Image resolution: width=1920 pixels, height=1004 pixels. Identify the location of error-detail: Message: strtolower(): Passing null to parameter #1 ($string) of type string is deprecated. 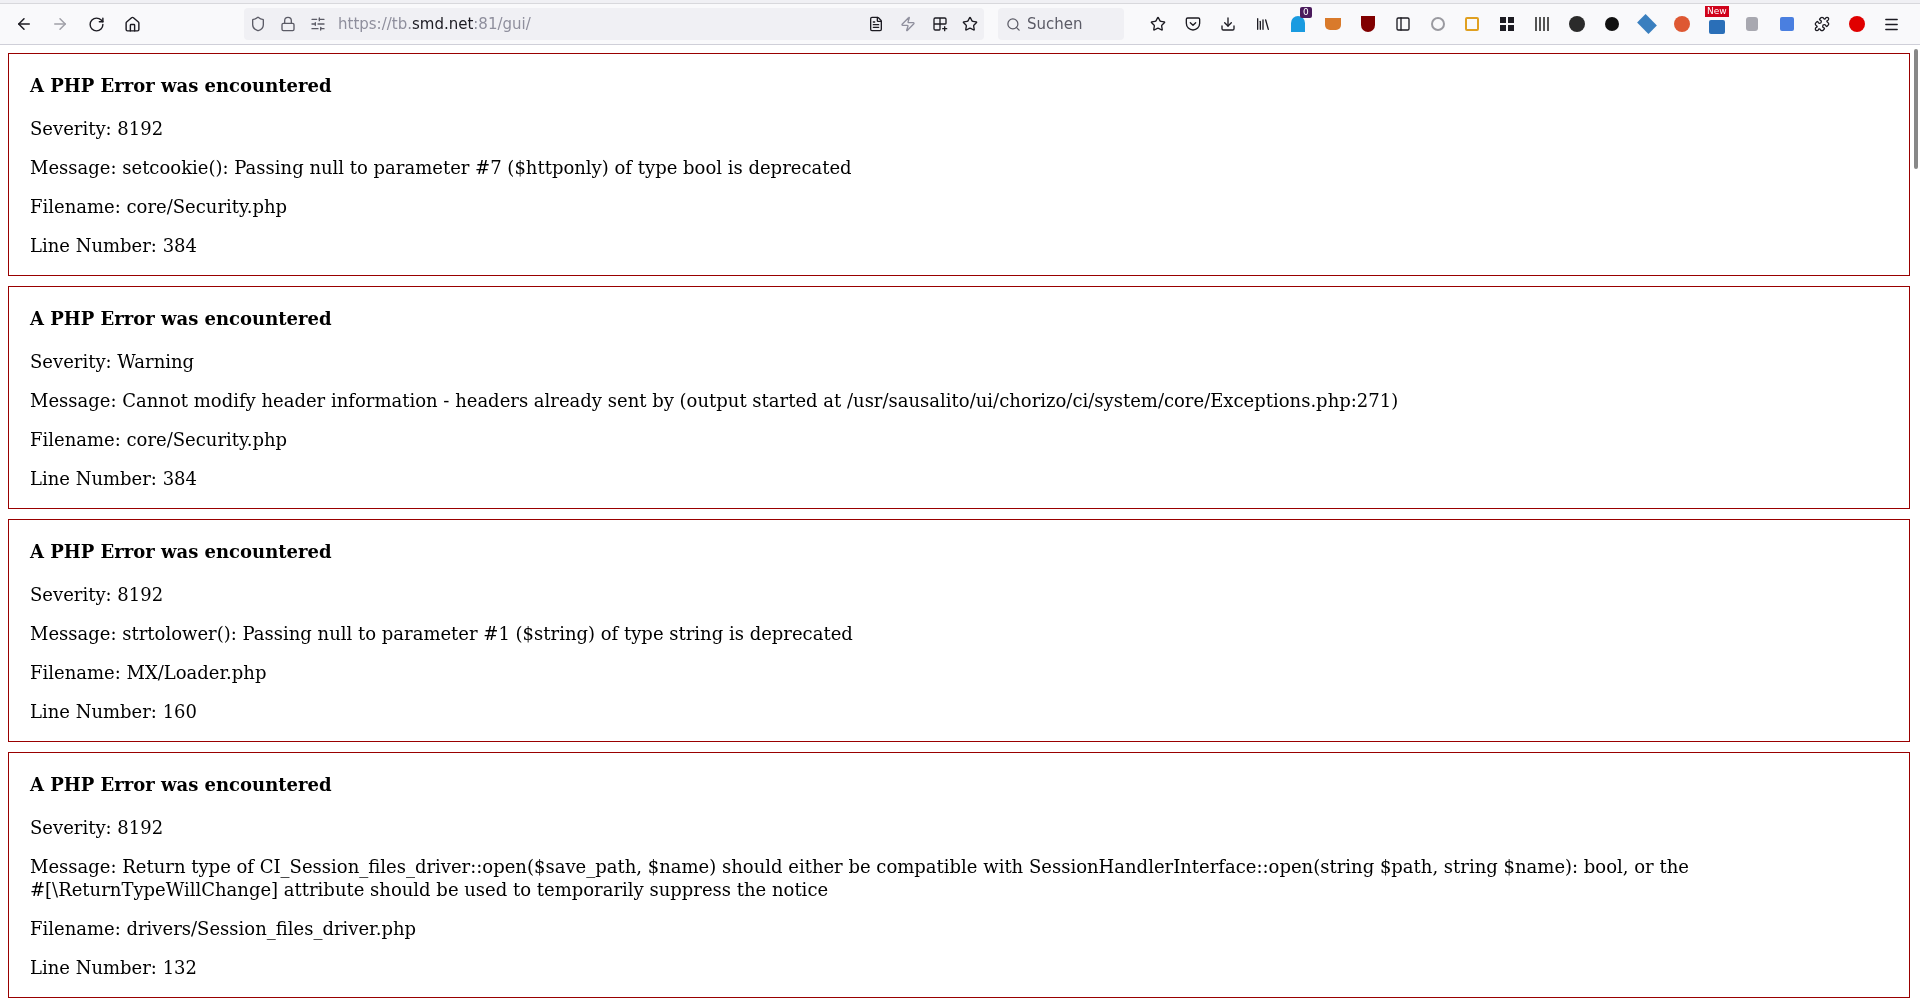
(442, 633).